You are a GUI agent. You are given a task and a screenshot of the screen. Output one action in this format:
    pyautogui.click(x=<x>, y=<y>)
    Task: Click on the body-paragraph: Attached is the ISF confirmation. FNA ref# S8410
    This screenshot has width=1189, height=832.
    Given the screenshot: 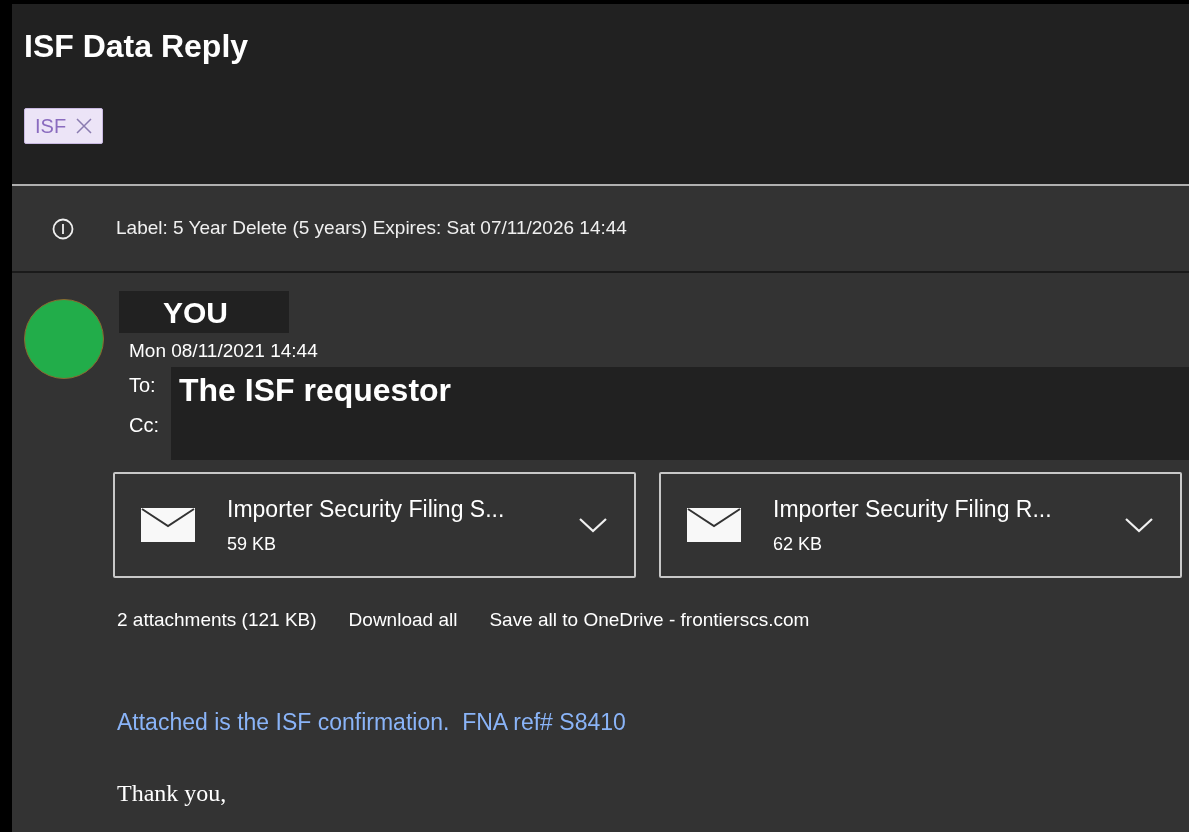 What is the action you would take?
    pyautogui.click(x=372, y=722)
    